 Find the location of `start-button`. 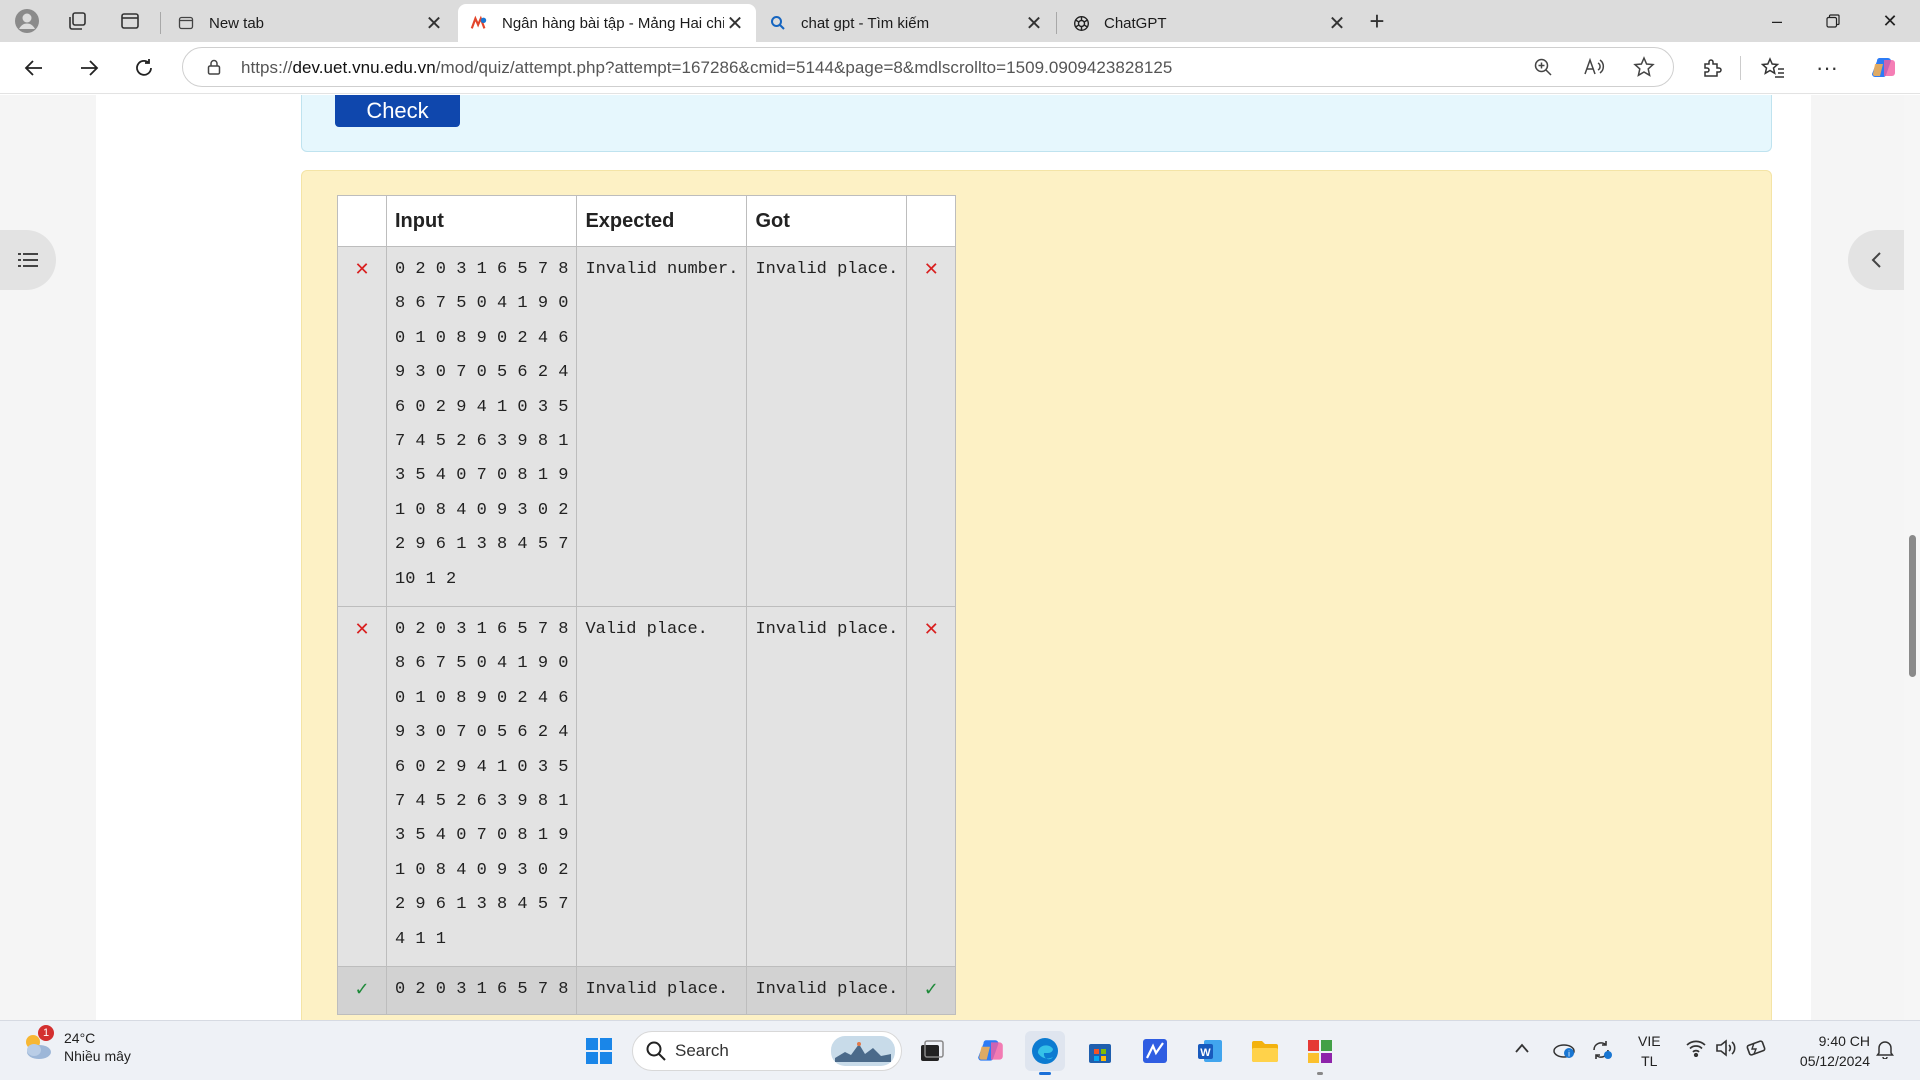

start-button is located at coordinates (599, 1051).